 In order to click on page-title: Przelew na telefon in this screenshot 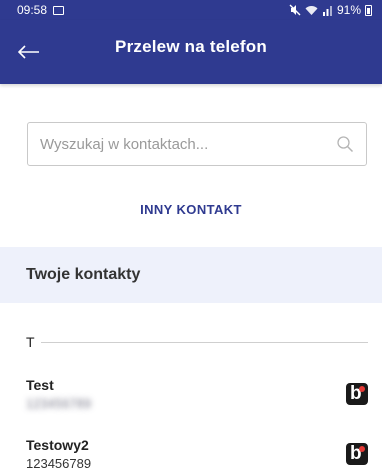, I will do `click(191, 46)`.